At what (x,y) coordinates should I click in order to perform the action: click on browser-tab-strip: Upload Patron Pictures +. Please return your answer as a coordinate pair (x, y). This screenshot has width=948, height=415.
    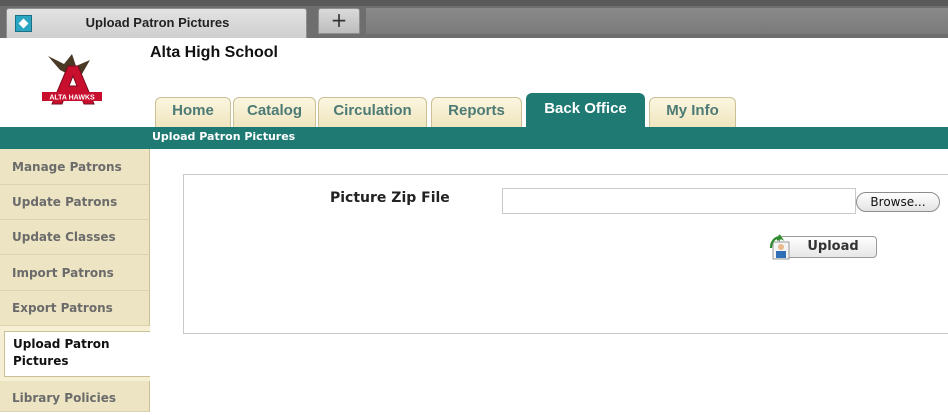
    Looking at the image, I should click on (474, 19).